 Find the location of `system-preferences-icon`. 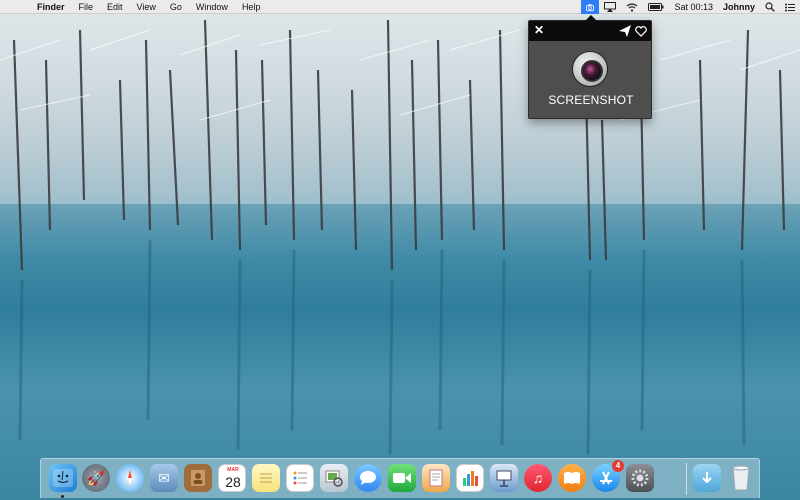

system-preferences-icon is located at coordinates (640, 478).